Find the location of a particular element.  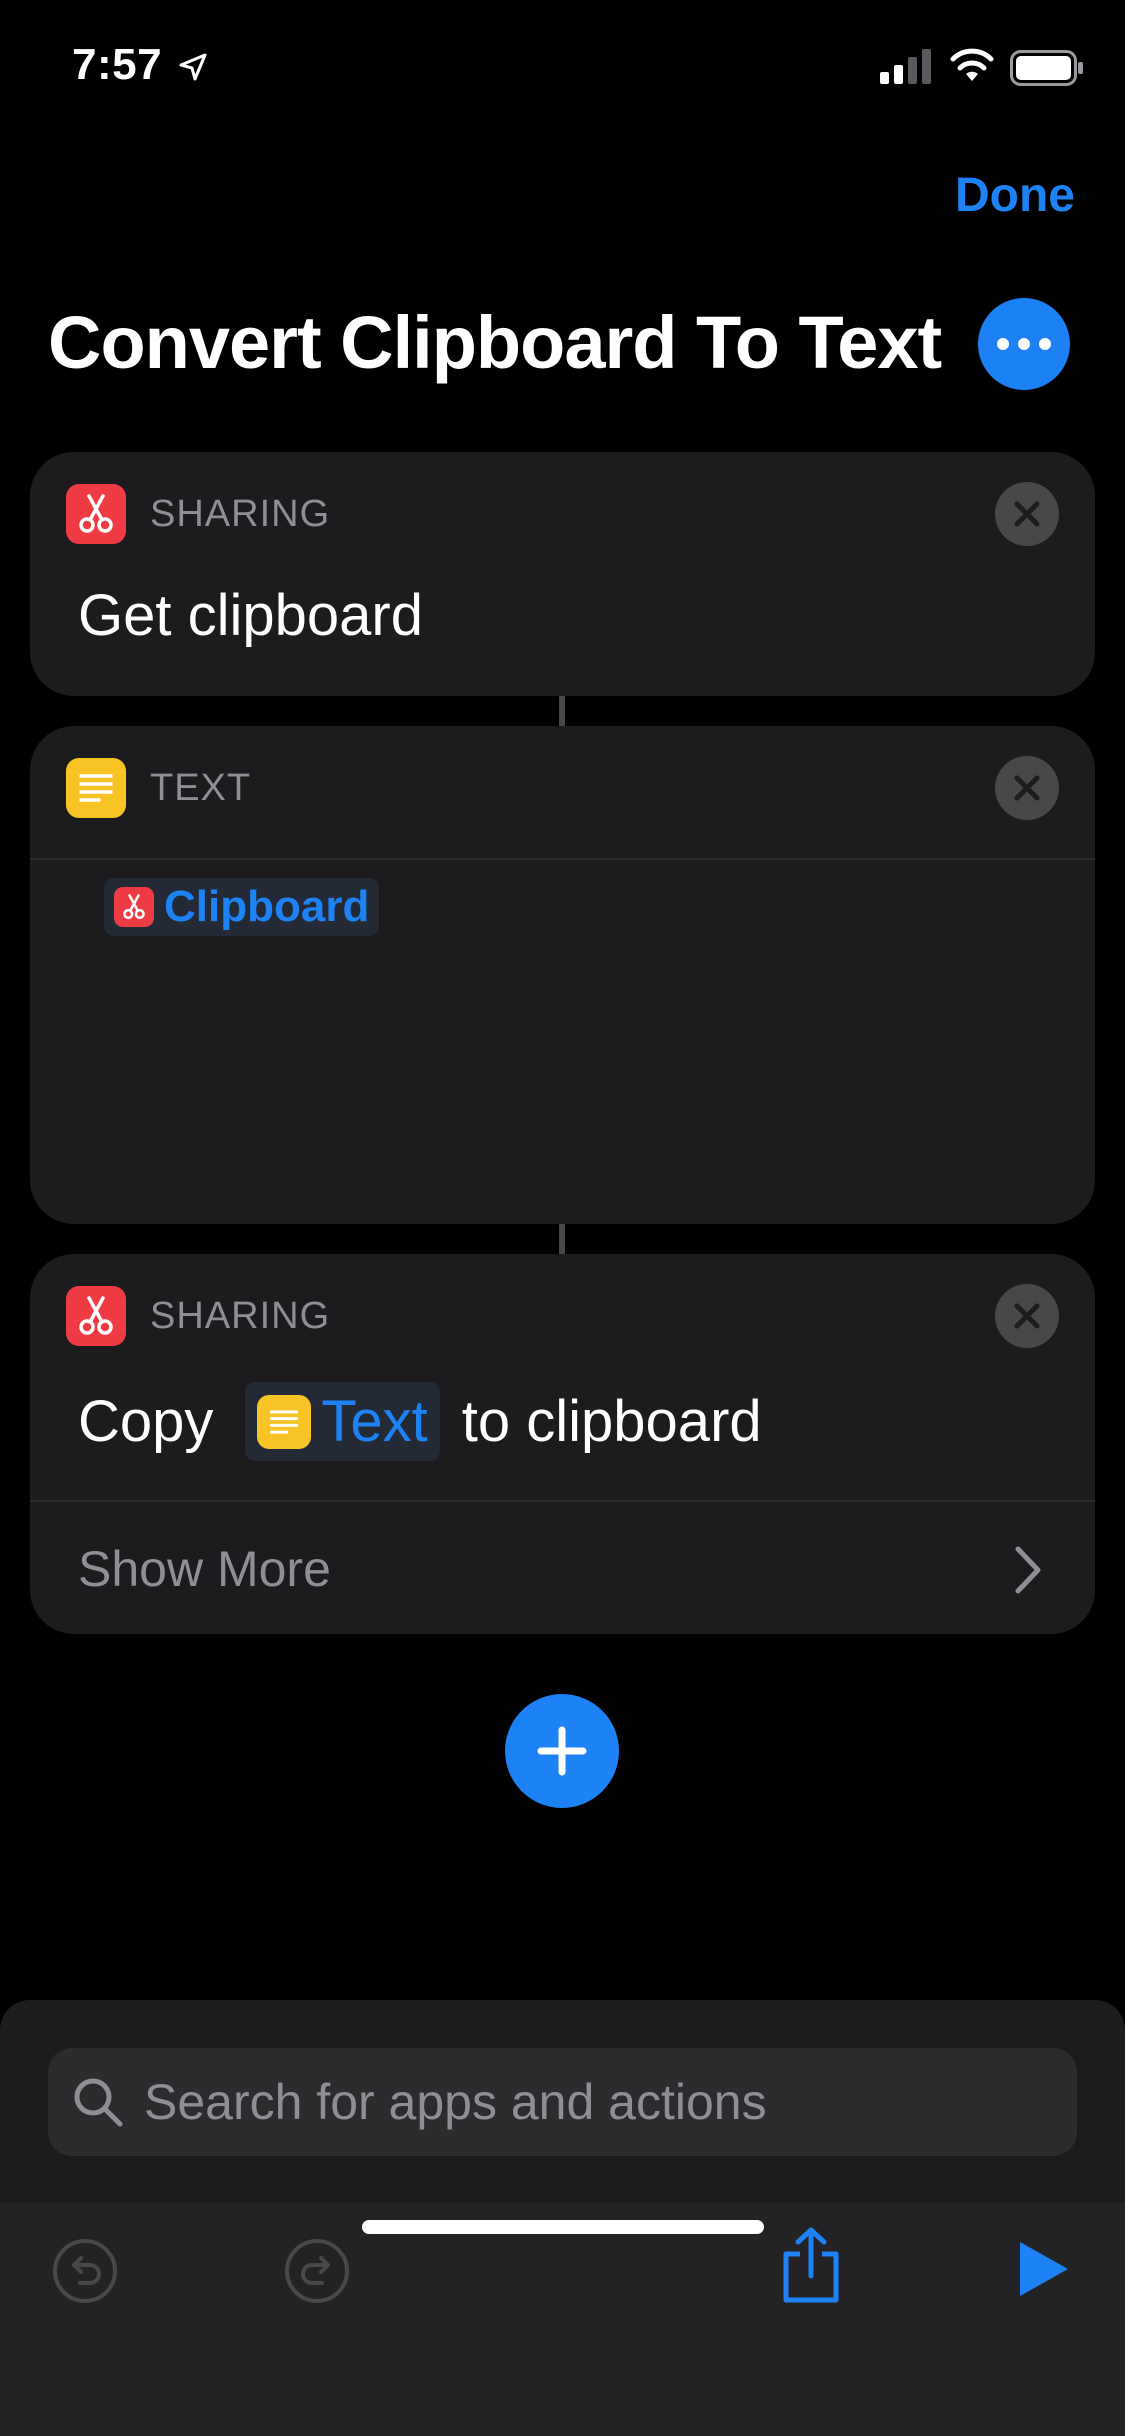

chevron-right-icon is located at coordinates (1028, 1570).